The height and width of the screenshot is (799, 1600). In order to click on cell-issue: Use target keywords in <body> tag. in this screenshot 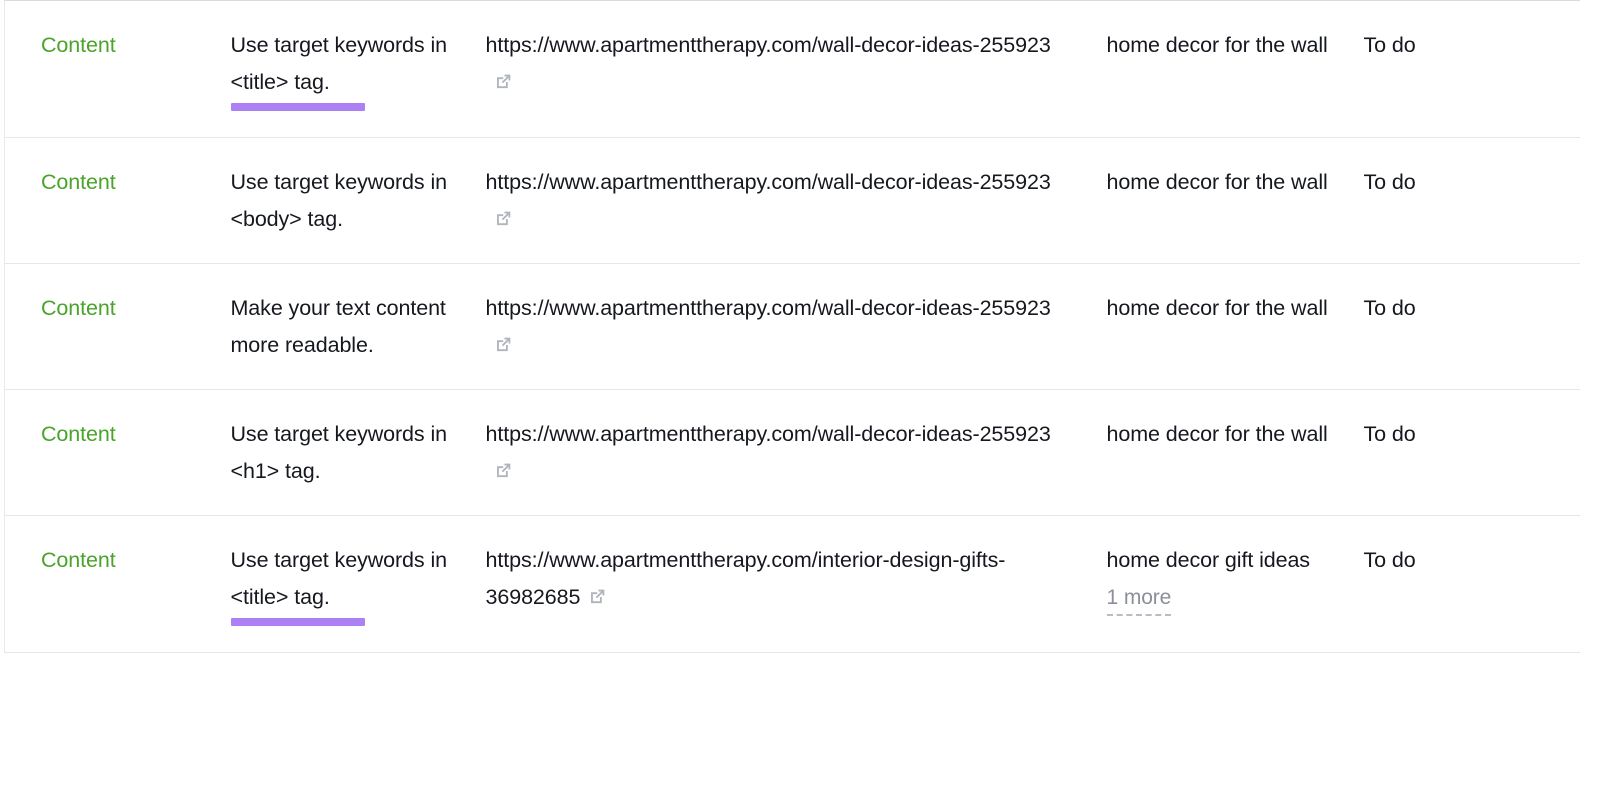, I will do `click(354, 201)`.